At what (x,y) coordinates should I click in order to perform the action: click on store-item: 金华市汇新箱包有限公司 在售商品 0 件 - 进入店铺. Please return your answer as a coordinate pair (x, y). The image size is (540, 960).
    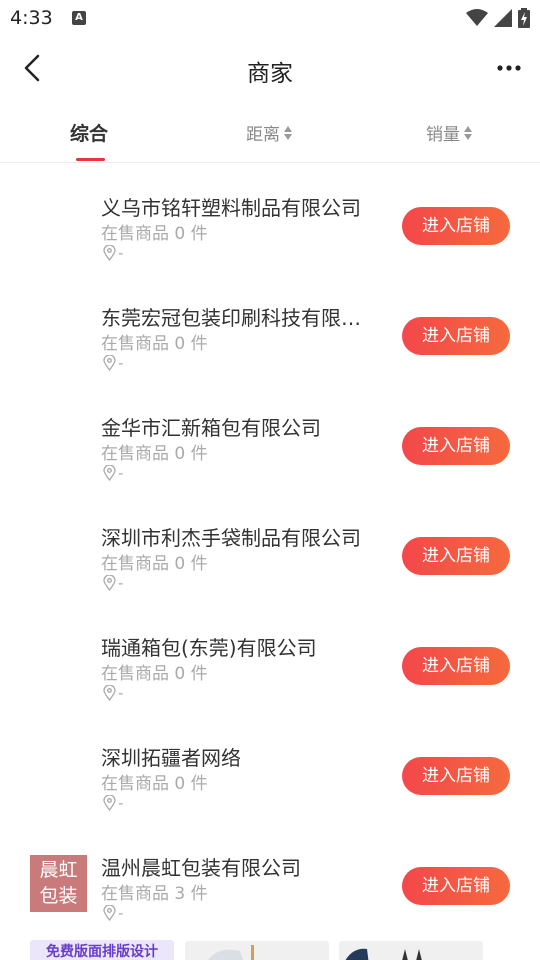
    Looking at the image, I should click on (270, 438).